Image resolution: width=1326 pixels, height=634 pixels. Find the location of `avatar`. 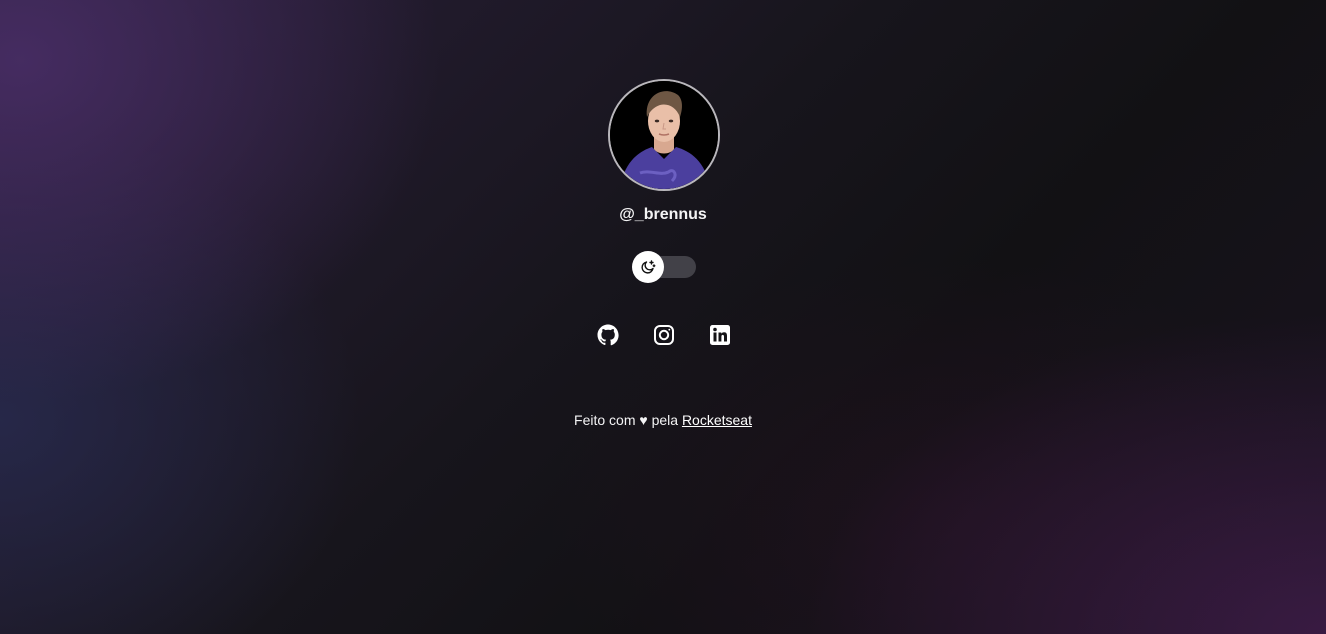

avatar is located at coordinates (664, 135).